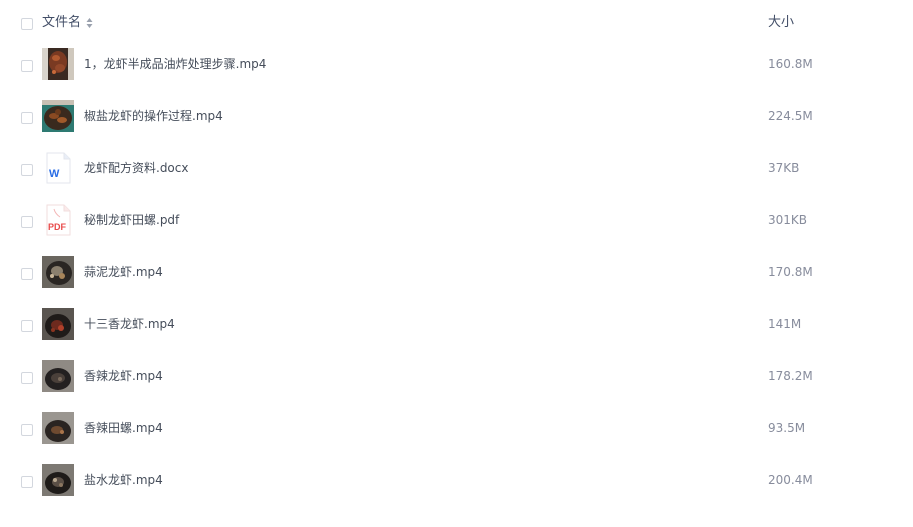 The height and width of the screenshot is (527, 913). Describe the element at coordinates (57, 227) in the screenshot. I see `pdf-icon-label: PDF` at that location.